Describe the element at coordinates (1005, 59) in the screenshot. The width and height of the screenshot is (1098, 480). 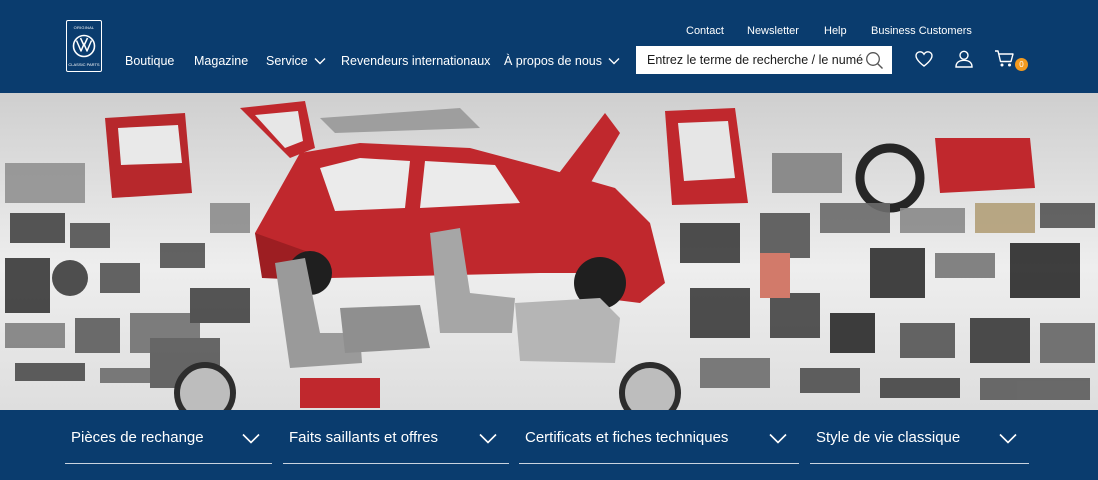
I see `cart-icon` at that location.